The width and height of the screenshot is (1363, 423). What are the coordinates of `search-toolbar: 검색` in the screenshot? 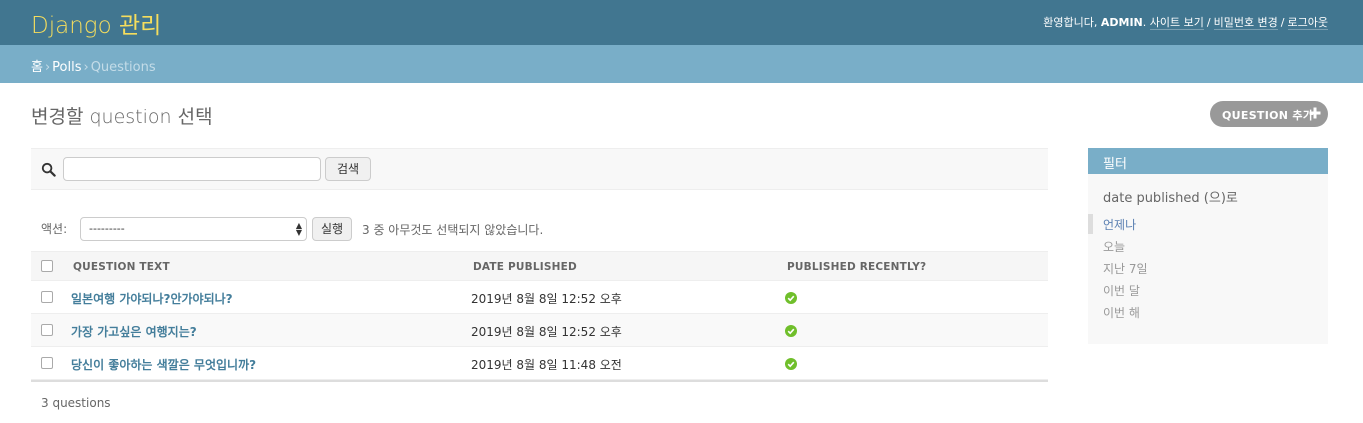 It's located at (539, 169).